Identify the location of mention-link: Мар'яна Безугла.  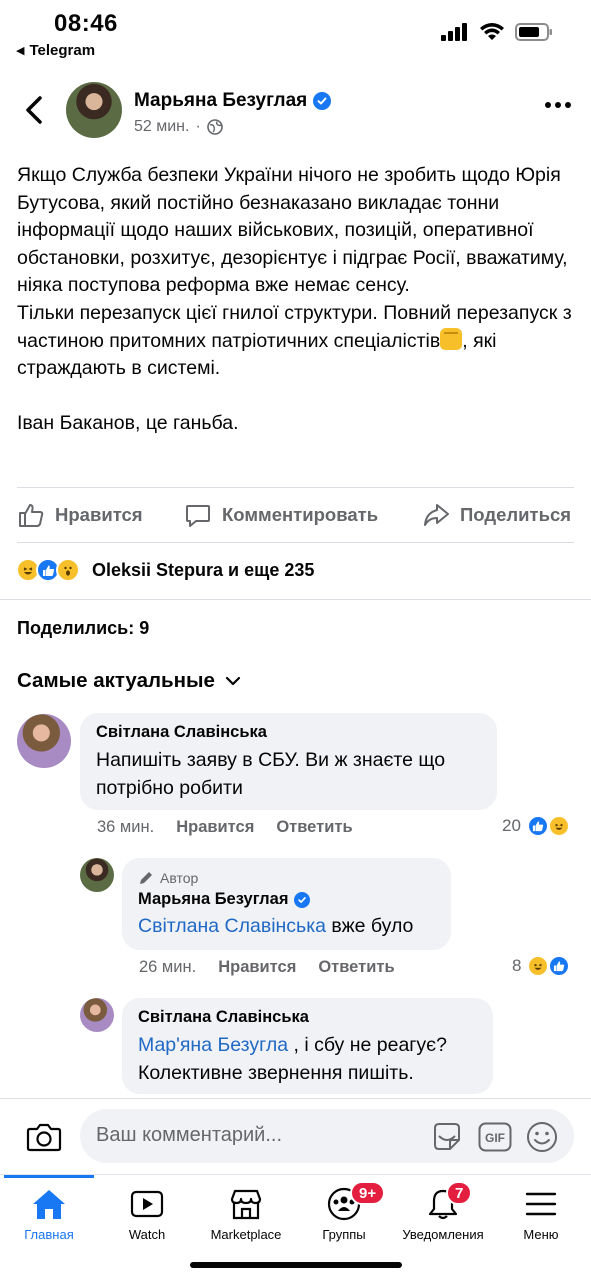
(213, 1045).